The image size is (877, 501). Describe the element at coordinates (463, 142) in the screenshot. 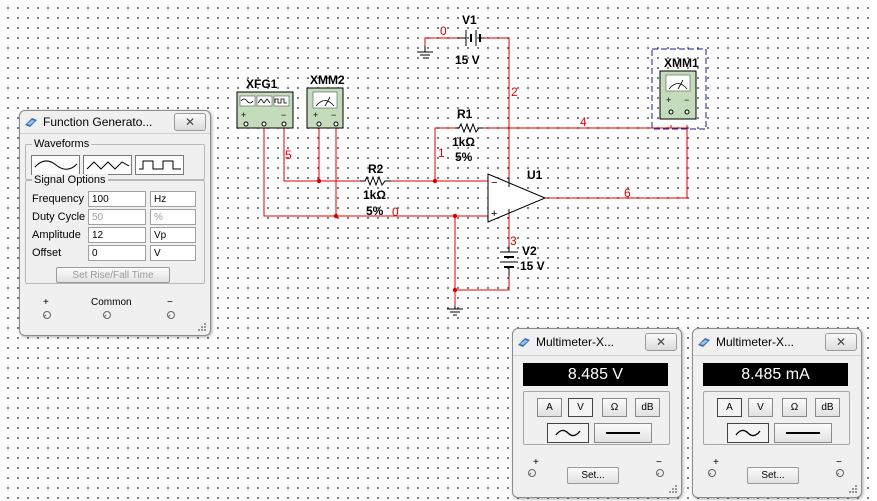

I see `r1-value: 1kΩ` at that location.